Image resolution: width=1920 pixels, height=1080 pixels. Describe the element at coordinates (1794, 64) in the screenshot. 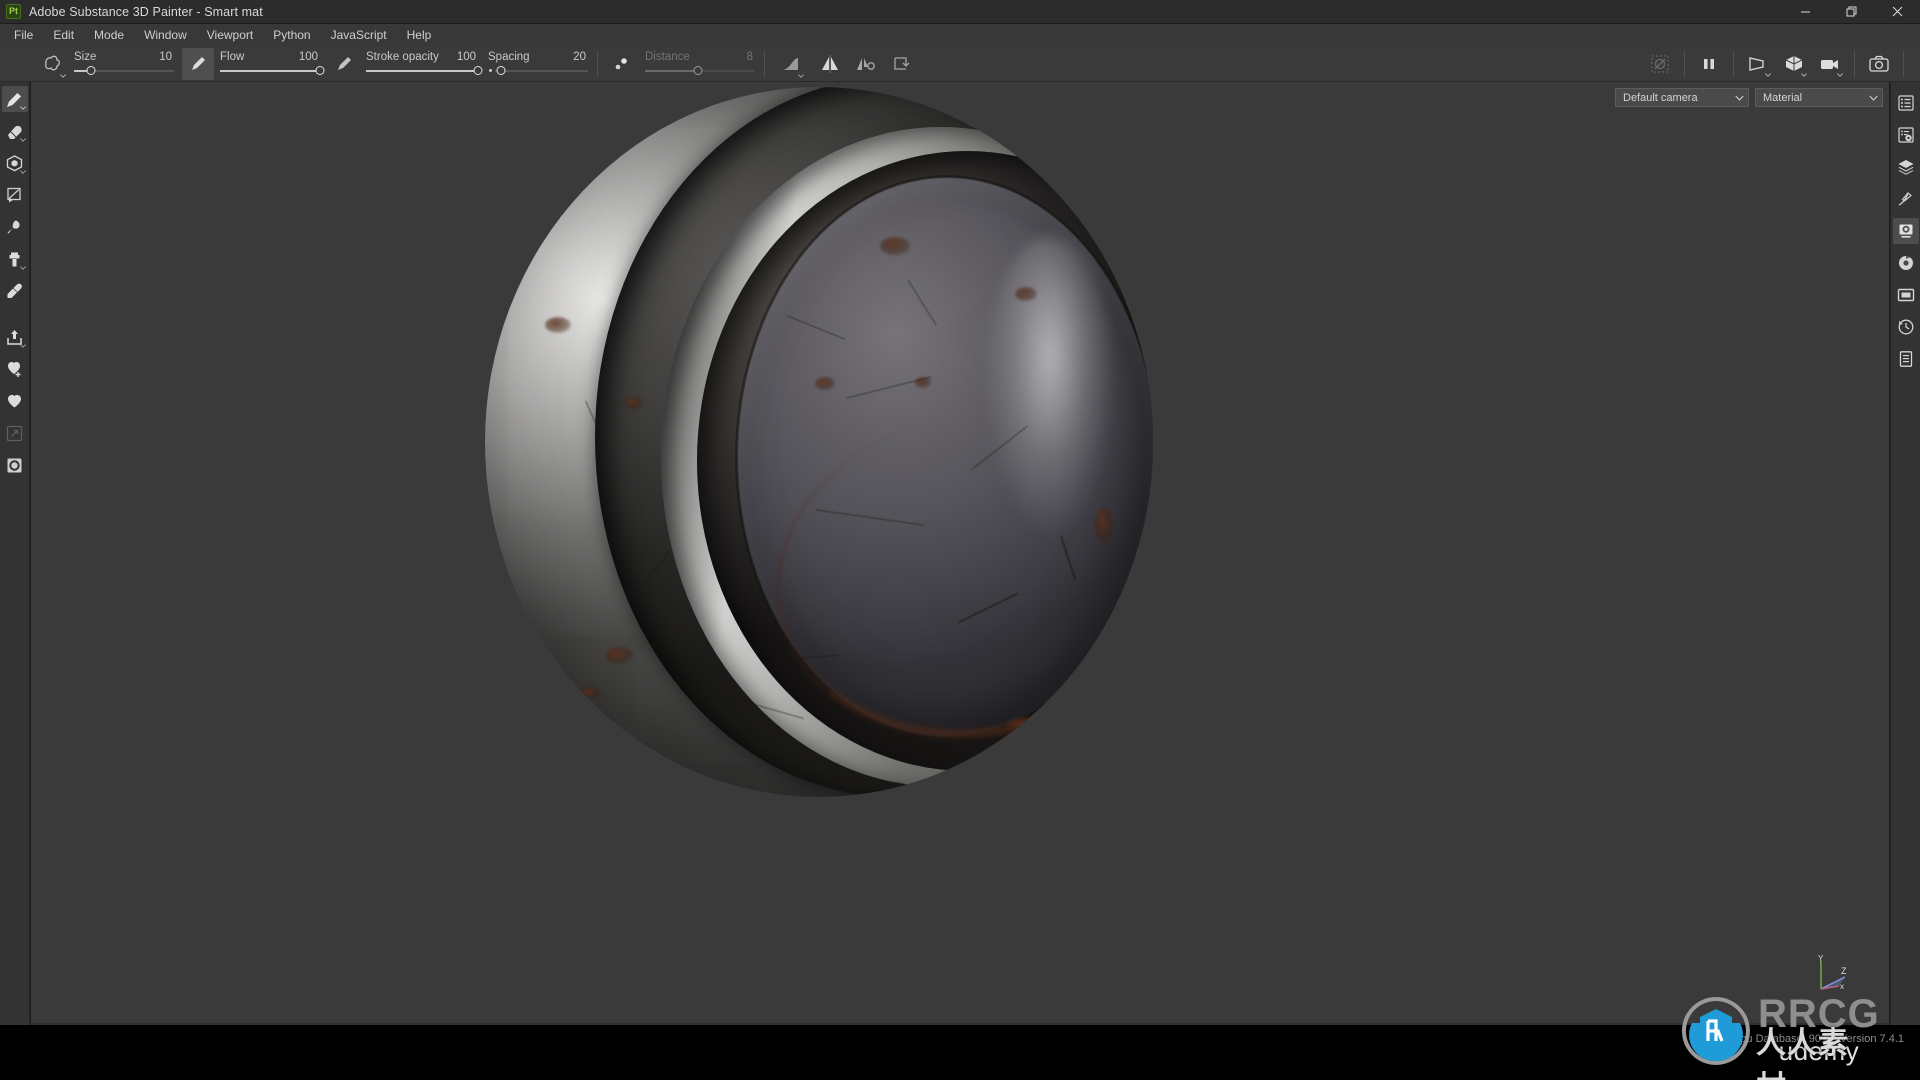

I see `3d-view-icon` at that location.